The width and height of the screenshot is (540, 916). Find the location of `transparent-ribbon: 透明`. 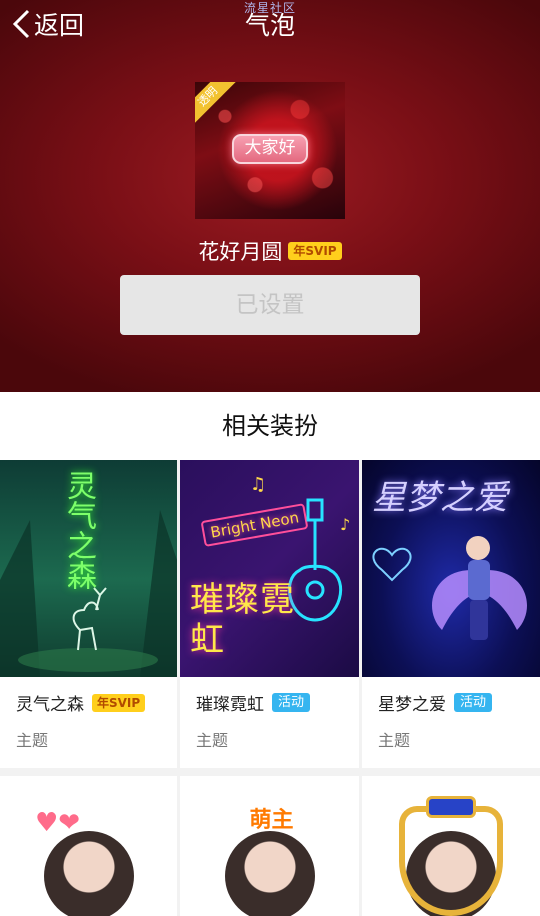

transparent-ribbon: 透明 is located at coordinates (217, 105).